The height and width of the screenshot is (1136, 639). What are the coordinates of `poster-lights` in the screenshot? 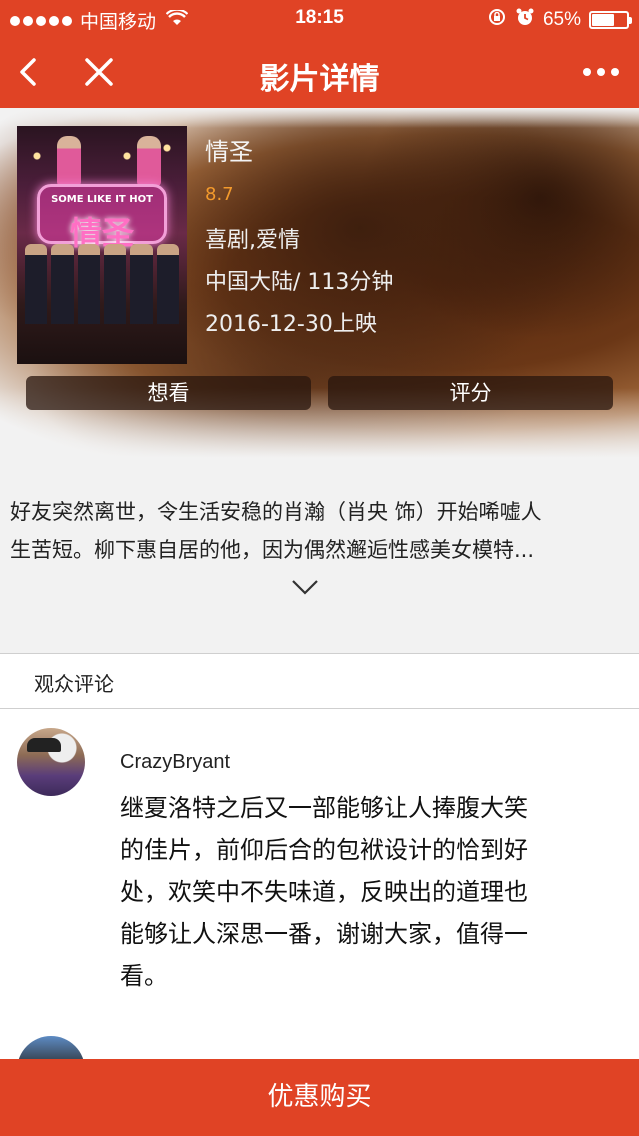 It's located at (102, 146).